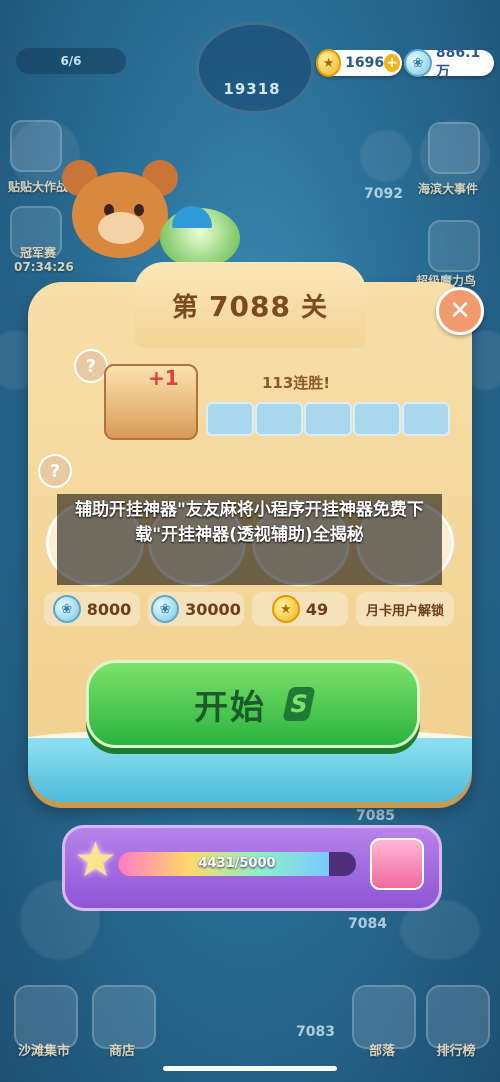 This screenshot has width=500, height=1082. Describe the element at coordinates (365, 63) in the screenshot. I see `gold-amount: 1696` at that location.